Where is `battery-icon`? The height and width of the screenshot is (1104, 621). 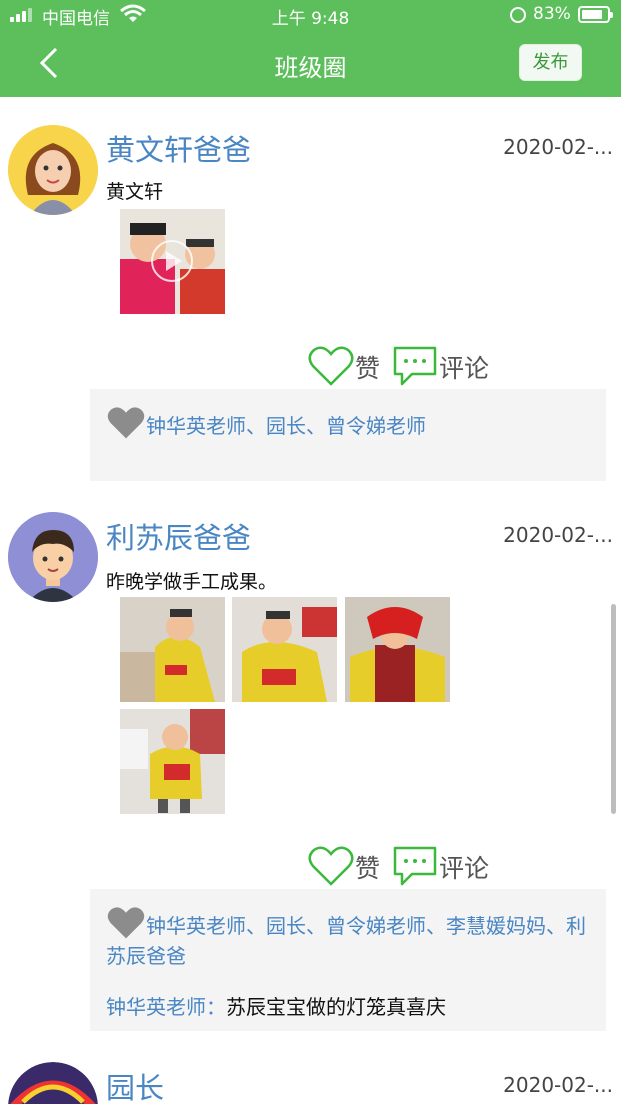
battery-icon is located at coordinates (595, 14).